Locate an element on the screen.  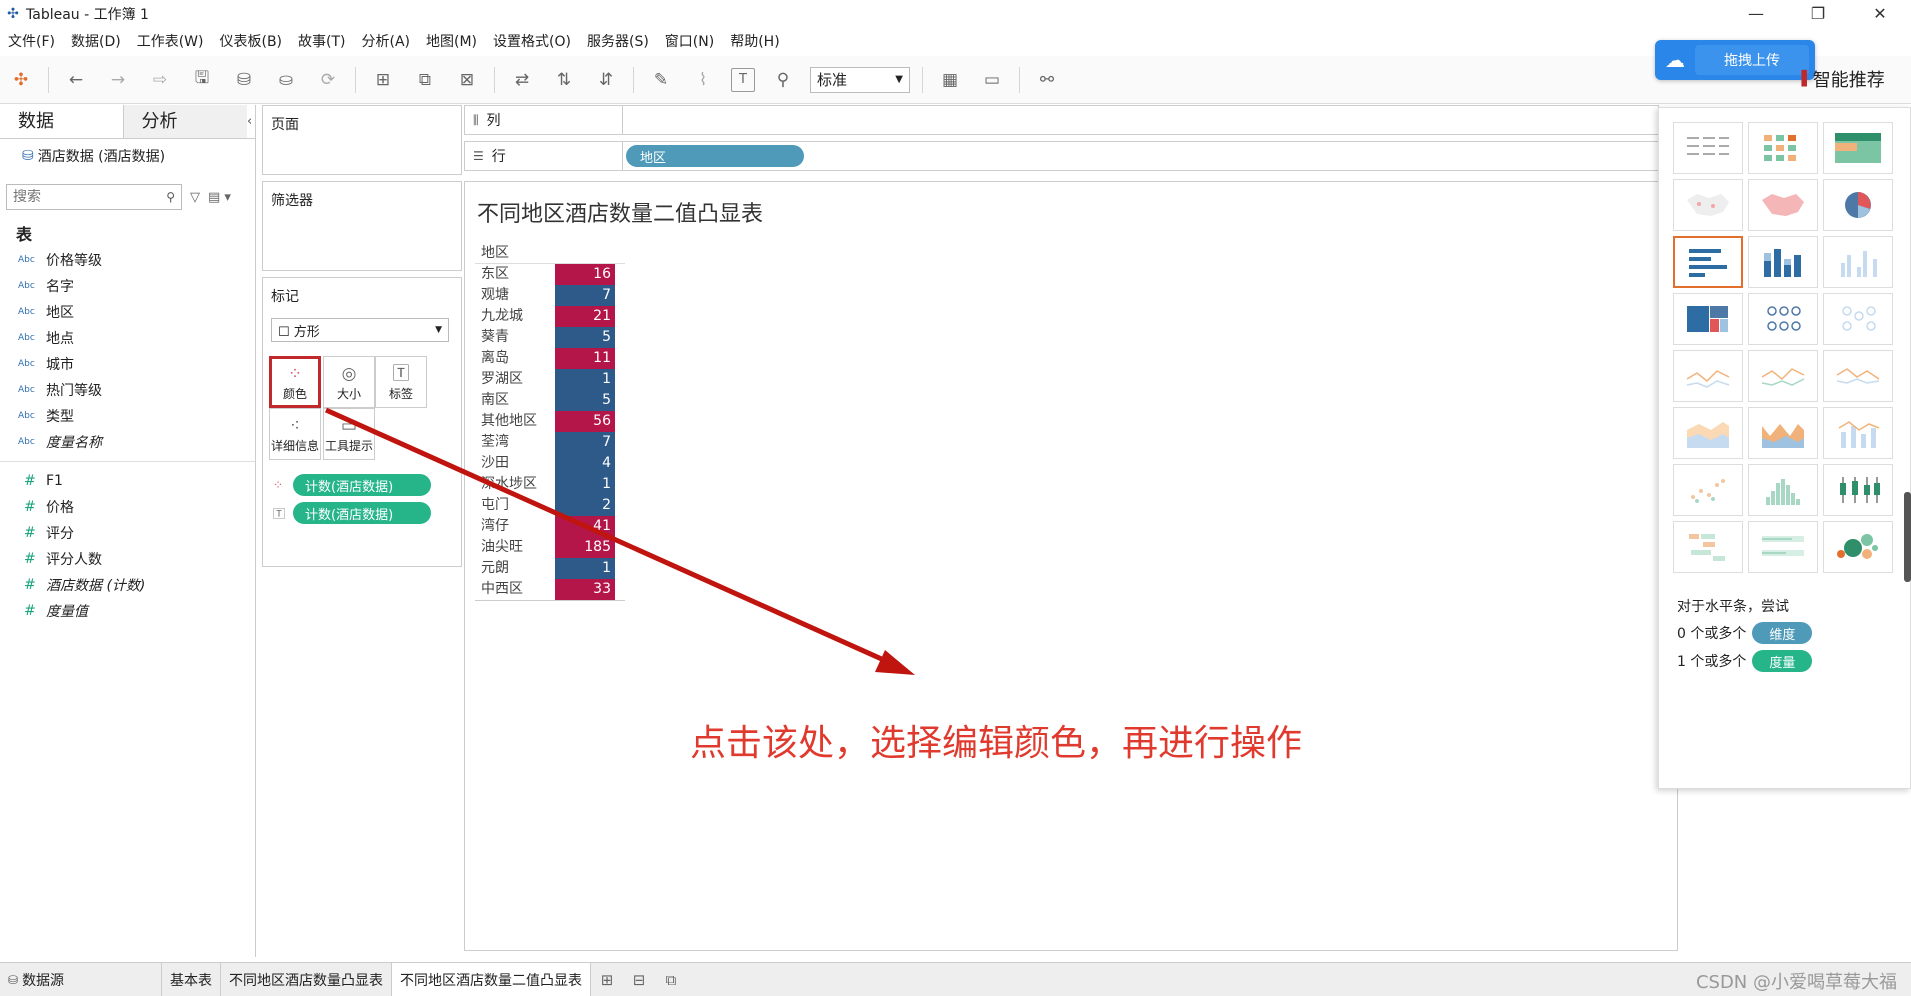
minimize-button: — is located at coordinates (1756, 14).